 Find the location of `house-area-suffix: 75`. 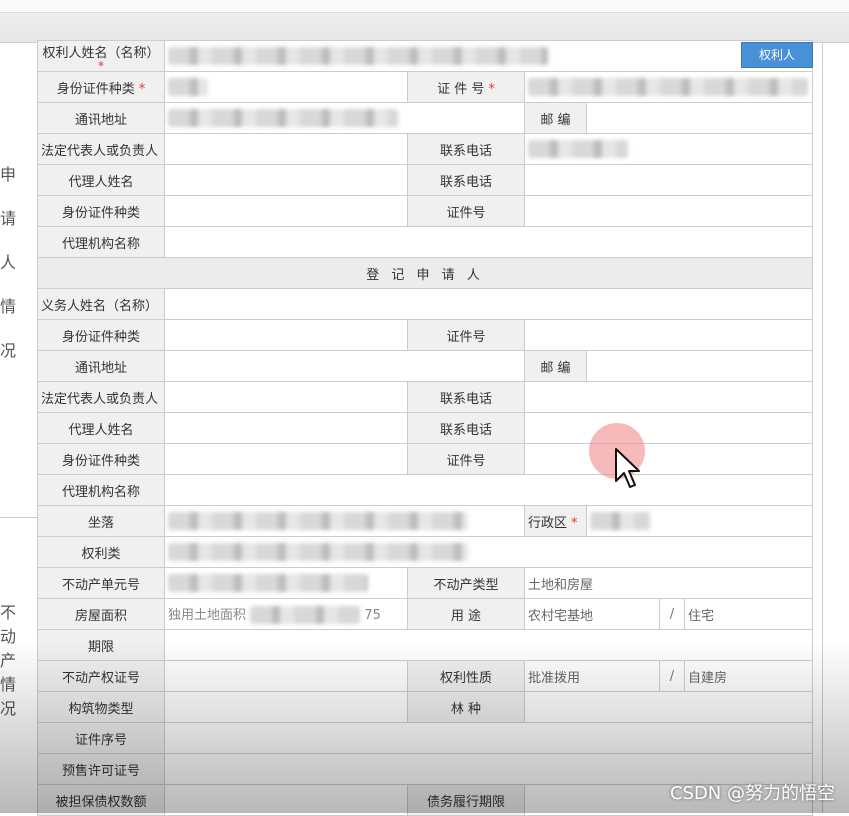

house-area-suffix: 75 is located at coordinates (372, 615).